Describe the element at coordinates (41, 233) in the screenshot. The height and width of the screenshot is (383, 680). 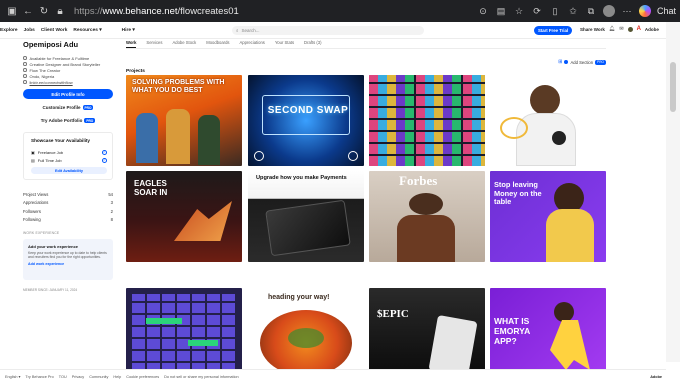
I see `work-experience-label: WORK EXPERIENCE` at that location.